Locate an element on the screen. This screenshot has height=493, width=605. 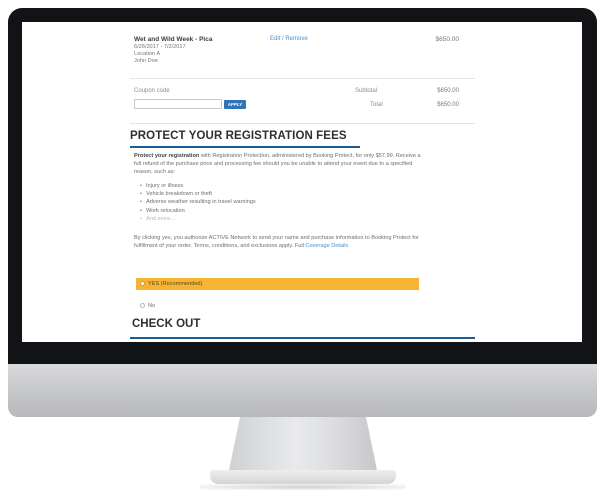
checkout-heading-rule is located at coordinates (302, 338).